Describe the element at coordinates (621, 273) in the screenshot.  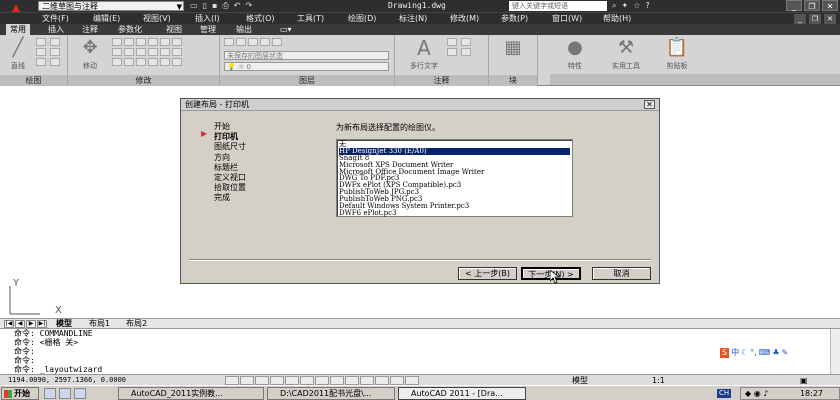
I see `cancel-button: 取消` at that location.